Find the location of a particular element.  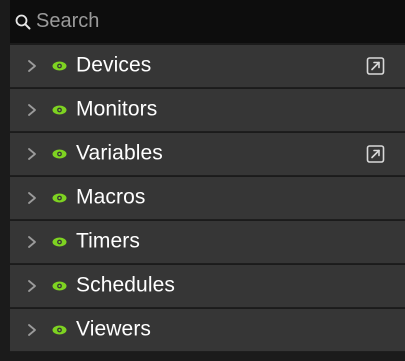

search-icon is located at coordinates (23, 22).